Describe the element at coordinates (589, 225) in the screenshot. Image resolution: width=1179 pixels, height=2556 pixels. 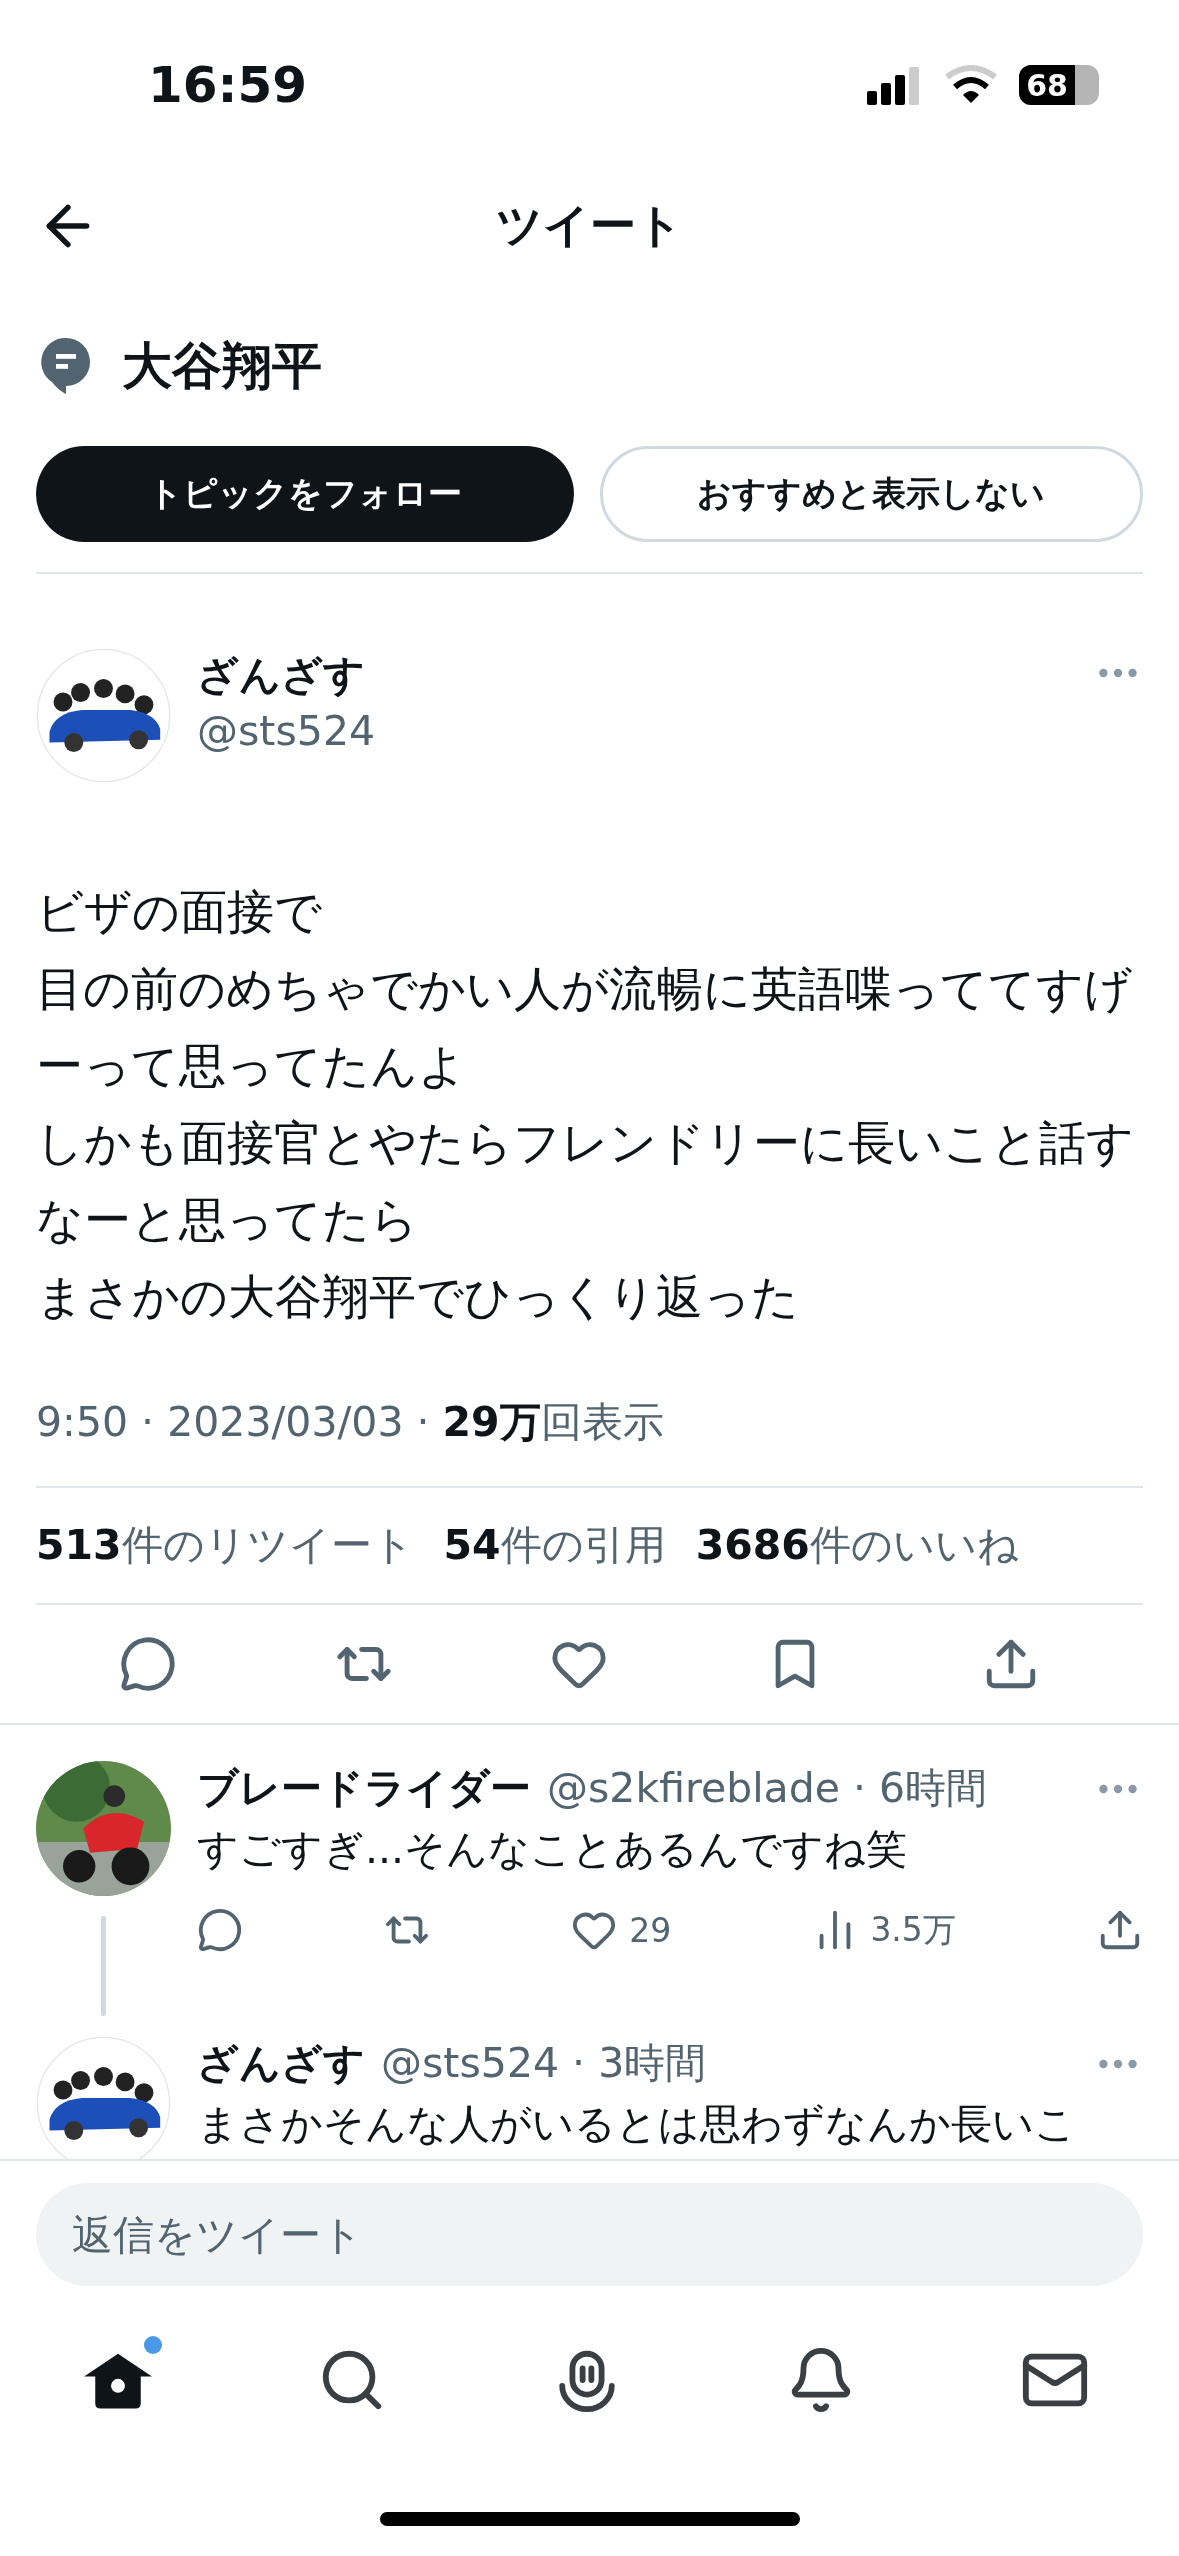
I see `screen-title: ツイート` at that location.